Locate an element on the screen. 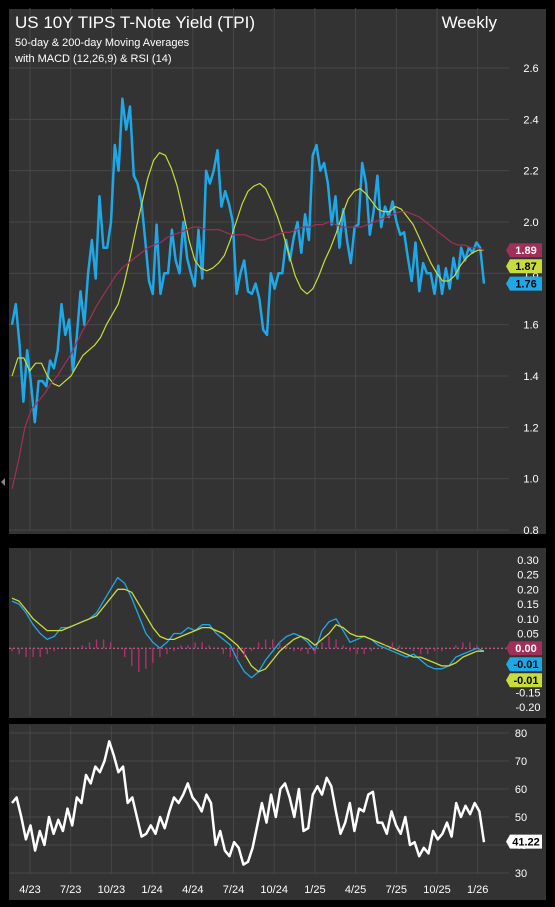  last-value-label: 1.87 is located at coordinates (524, 266).